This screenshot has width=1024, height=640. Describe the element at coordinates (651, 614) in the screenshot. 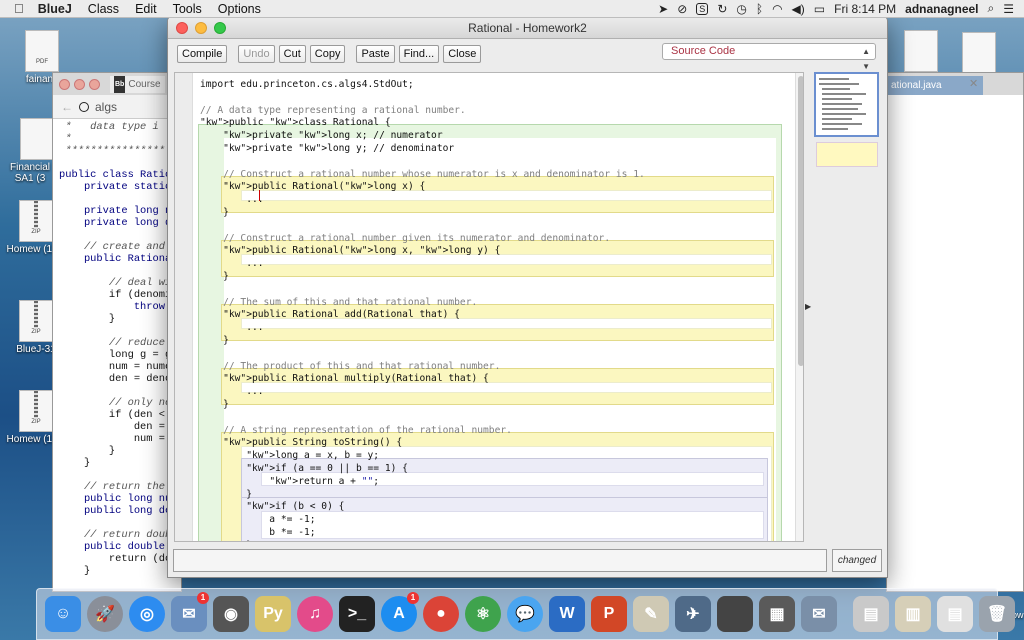

I see `script-editor-icon: ✎` at that location.